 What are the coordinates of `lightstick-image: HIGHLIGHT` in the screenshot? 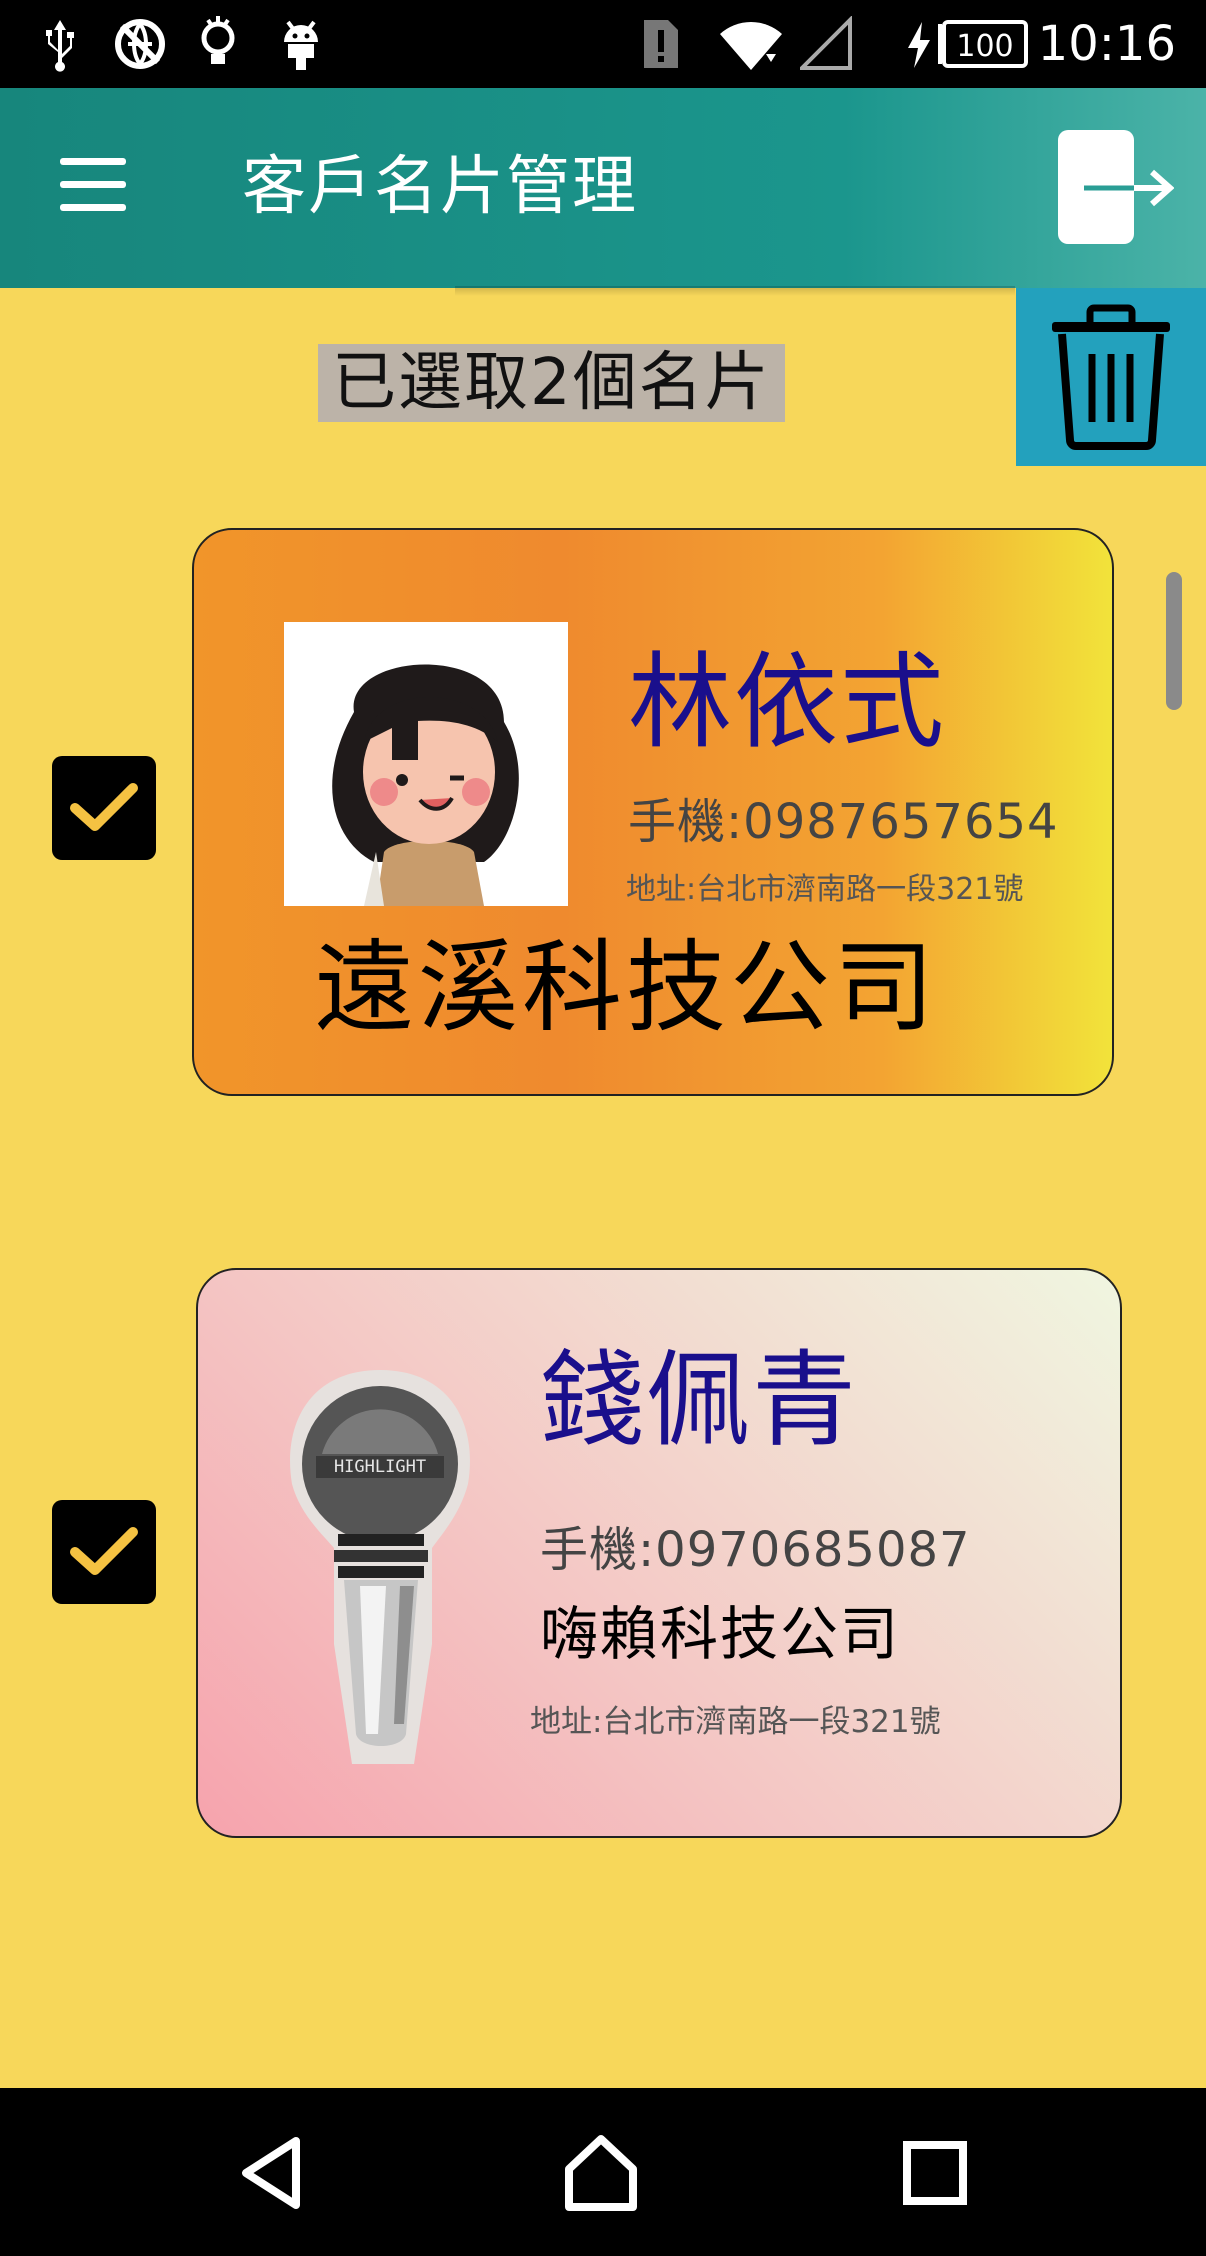 It's located at (380, 1565).